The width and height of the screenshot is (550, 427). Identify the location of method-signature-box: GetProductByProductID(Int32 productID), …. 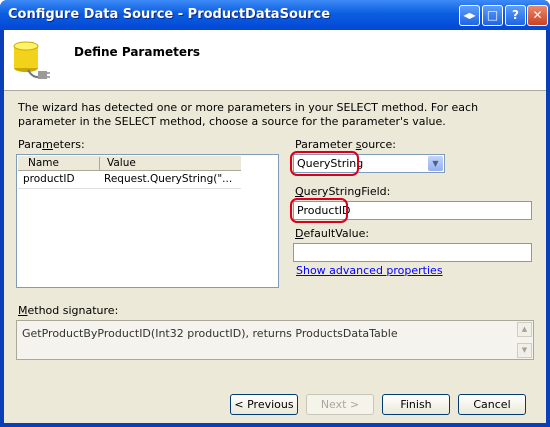
(275, 340).